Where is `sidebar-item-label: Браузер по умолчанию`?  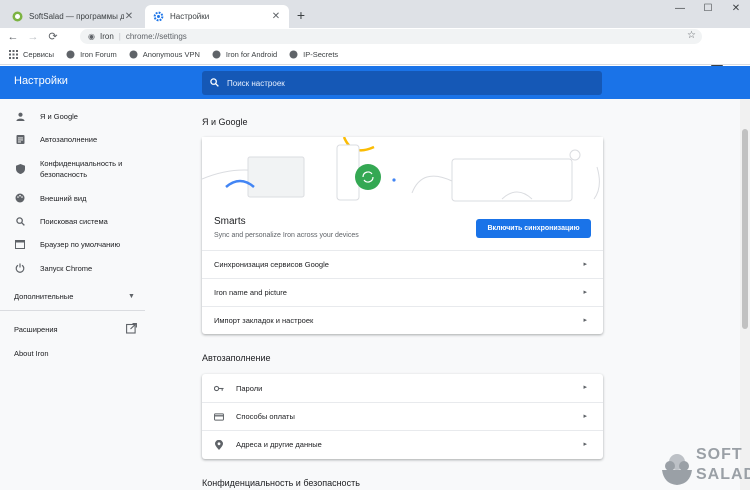
sidebar-item-label: Браузер по умолчанию is located at coordinates (80, 244).